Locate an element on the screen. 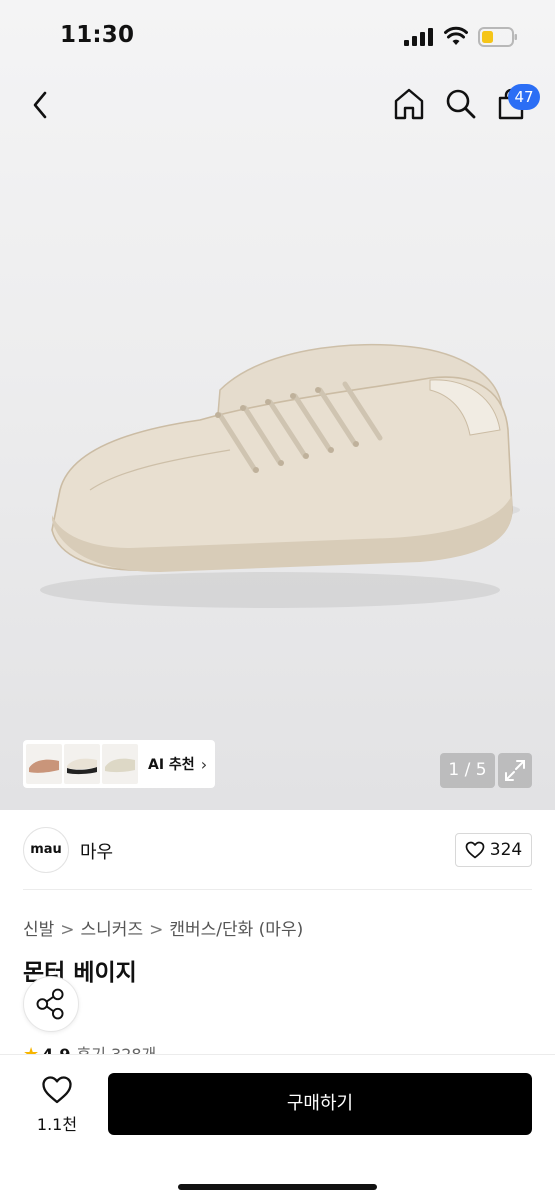 This screenshot has height=1200, width=555. search-icon is located at coordinates (461, 104).